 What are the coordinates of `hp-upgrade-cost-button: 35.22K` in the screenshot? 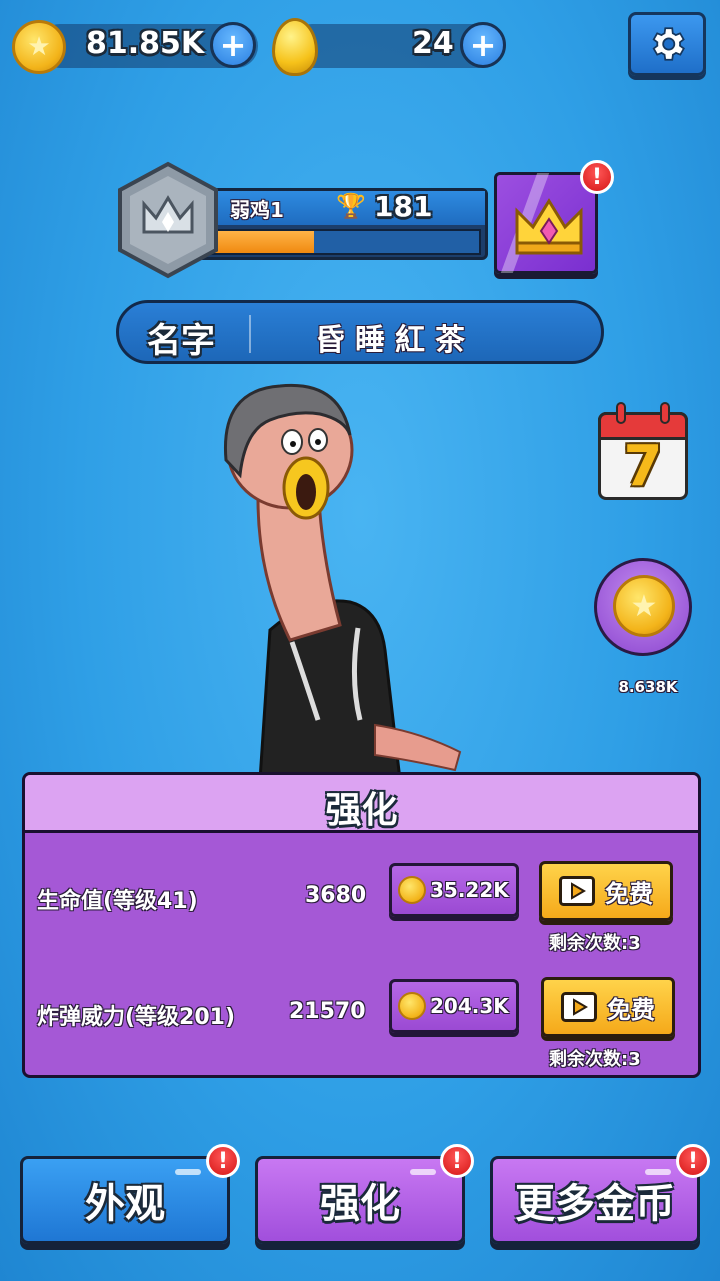 It's located at (454, 890).